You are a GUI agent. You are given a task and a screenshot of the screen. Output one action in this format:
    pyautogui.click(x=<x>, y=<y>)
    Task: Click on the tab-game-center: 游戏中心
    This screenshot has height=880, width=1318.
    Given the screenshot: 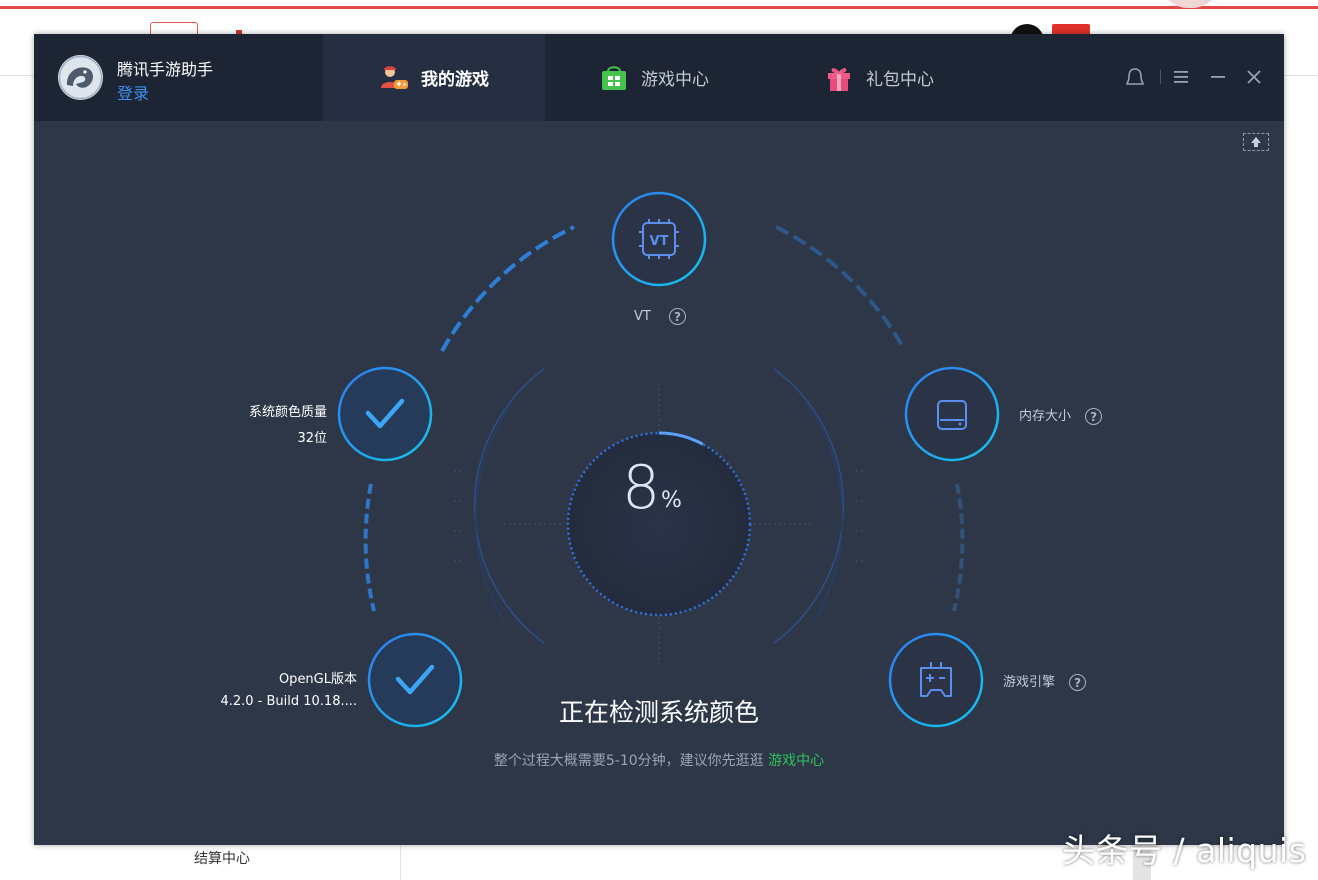 What is the action you would take?
    pyautogui.click(x=654, y=77)
    